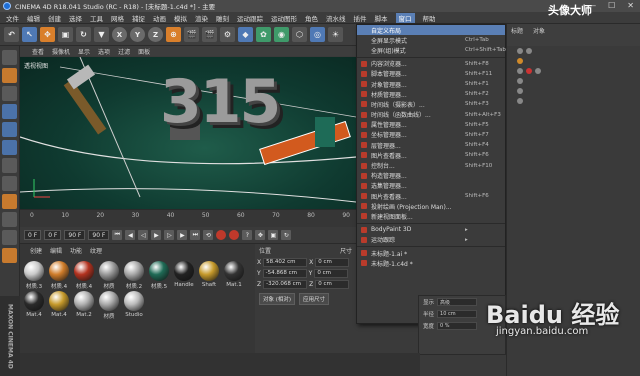  I want to click on timeline-ruler: 0 10 20 30 40 50 60 70 80 90, so click(188, 218).